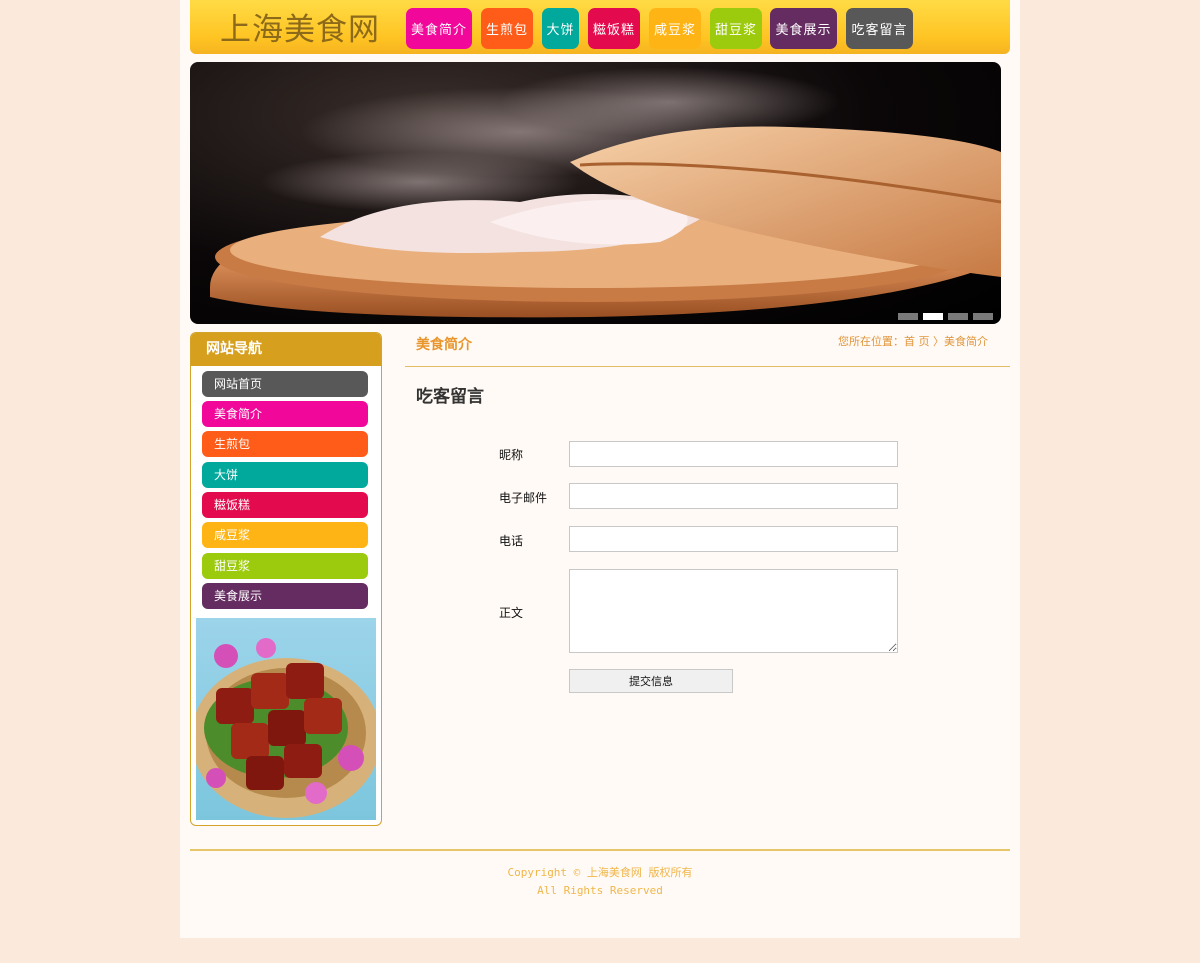 Image resolution: width=1200 pixels, height=963 pixels. What do you see at coordinates (285, 596) in the screenshot?
I see `sidebar-item-showcase: 美食展示` at bounding box center [285, 596].